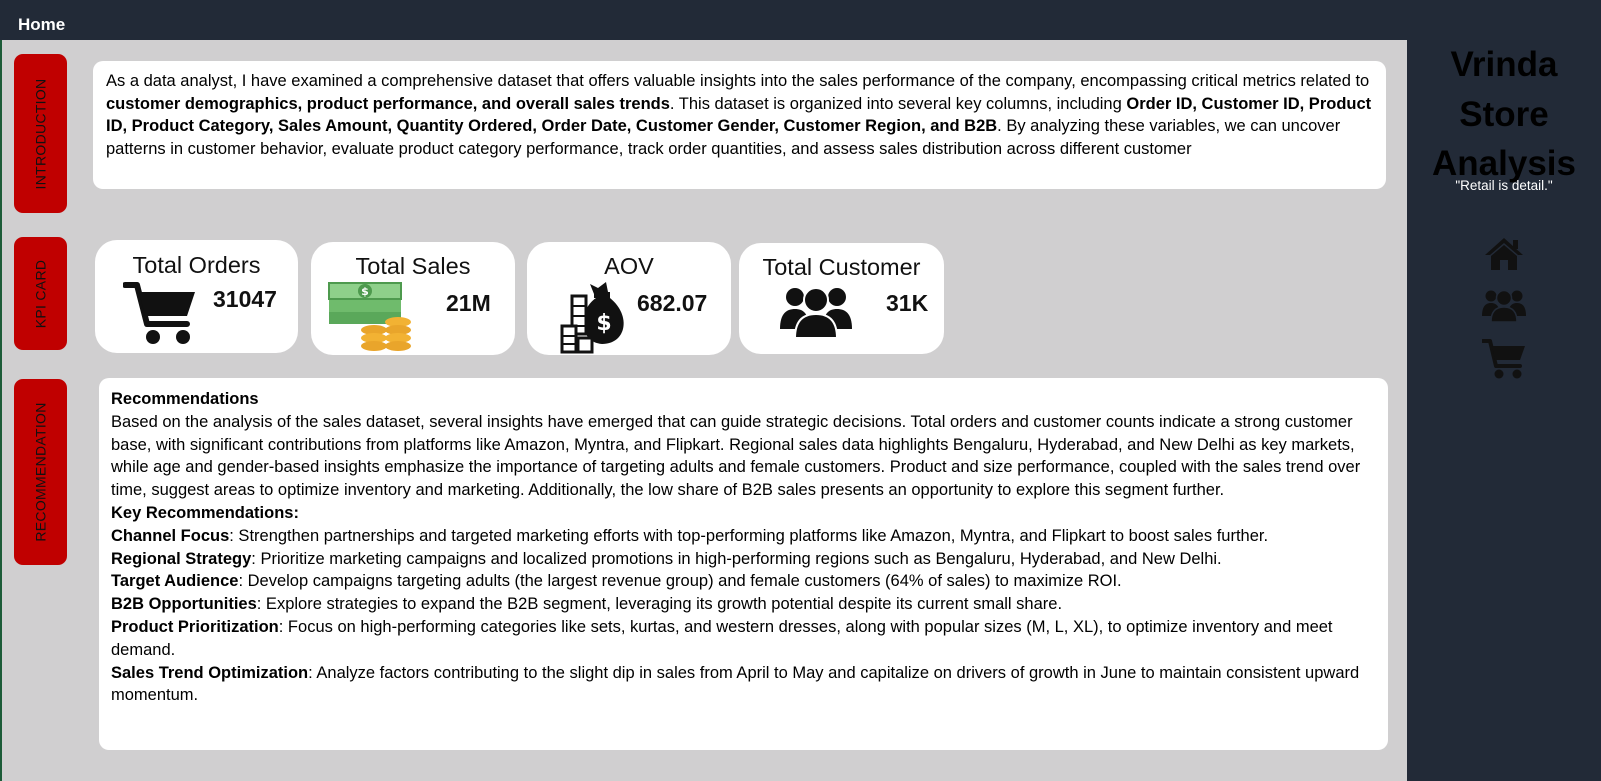 The width and height of the screenshot is (1601, 781). Describe the element at coordinates (800, 20) in the screenshot. I see `top-bar: Home` at that location.